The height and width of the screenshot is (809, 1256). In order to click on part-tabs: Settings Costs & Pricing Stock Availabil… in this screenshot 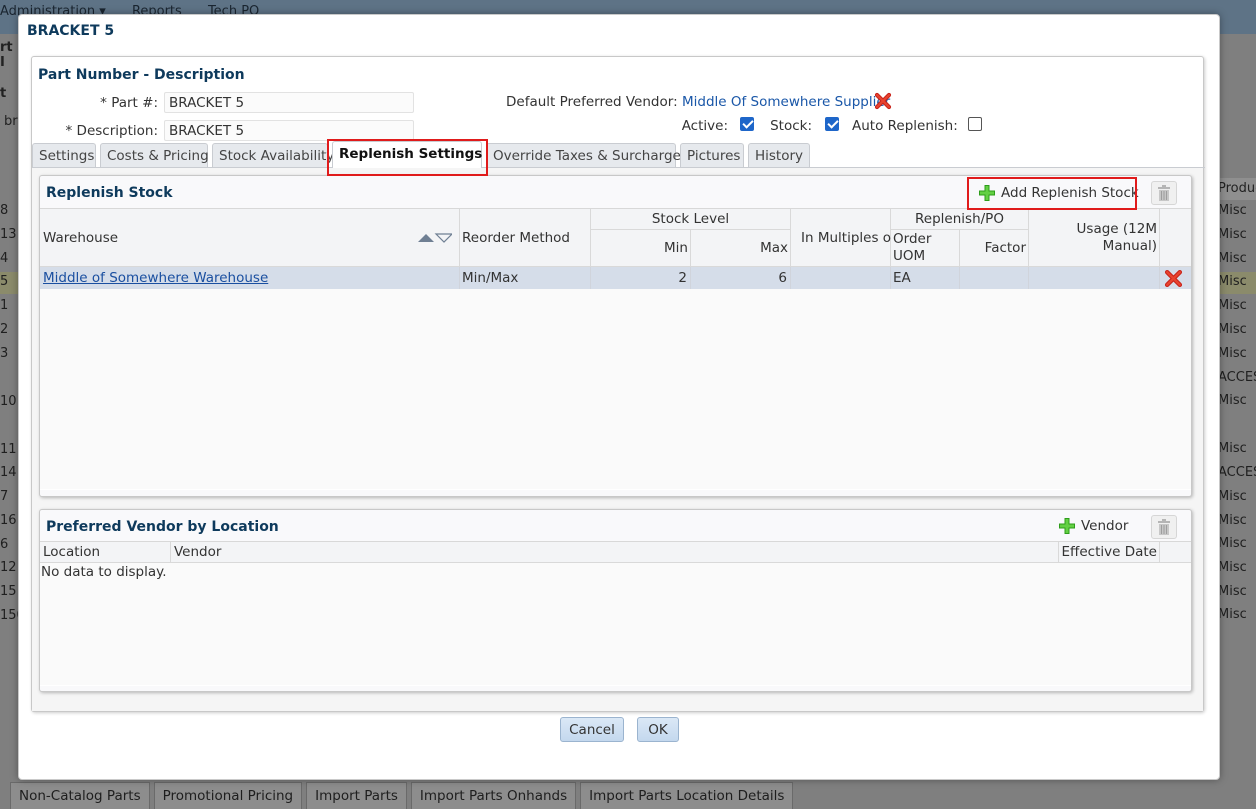, I will do `click(618, 154)`.